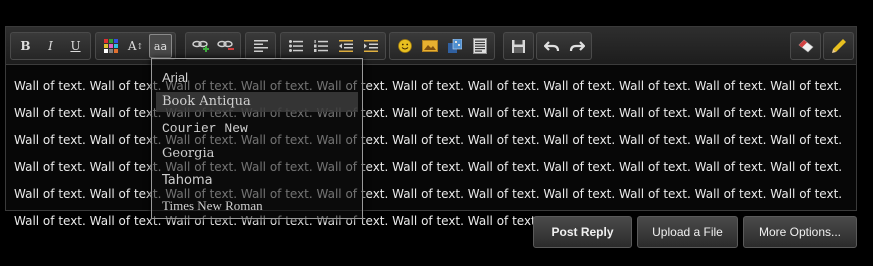 The height and width of the screenshot is (266, 873). What do you see at coordinates (257, 181) in the screenshot?
I see `font-option-tahoma: Tahoma` at bounding box center [257, 181].